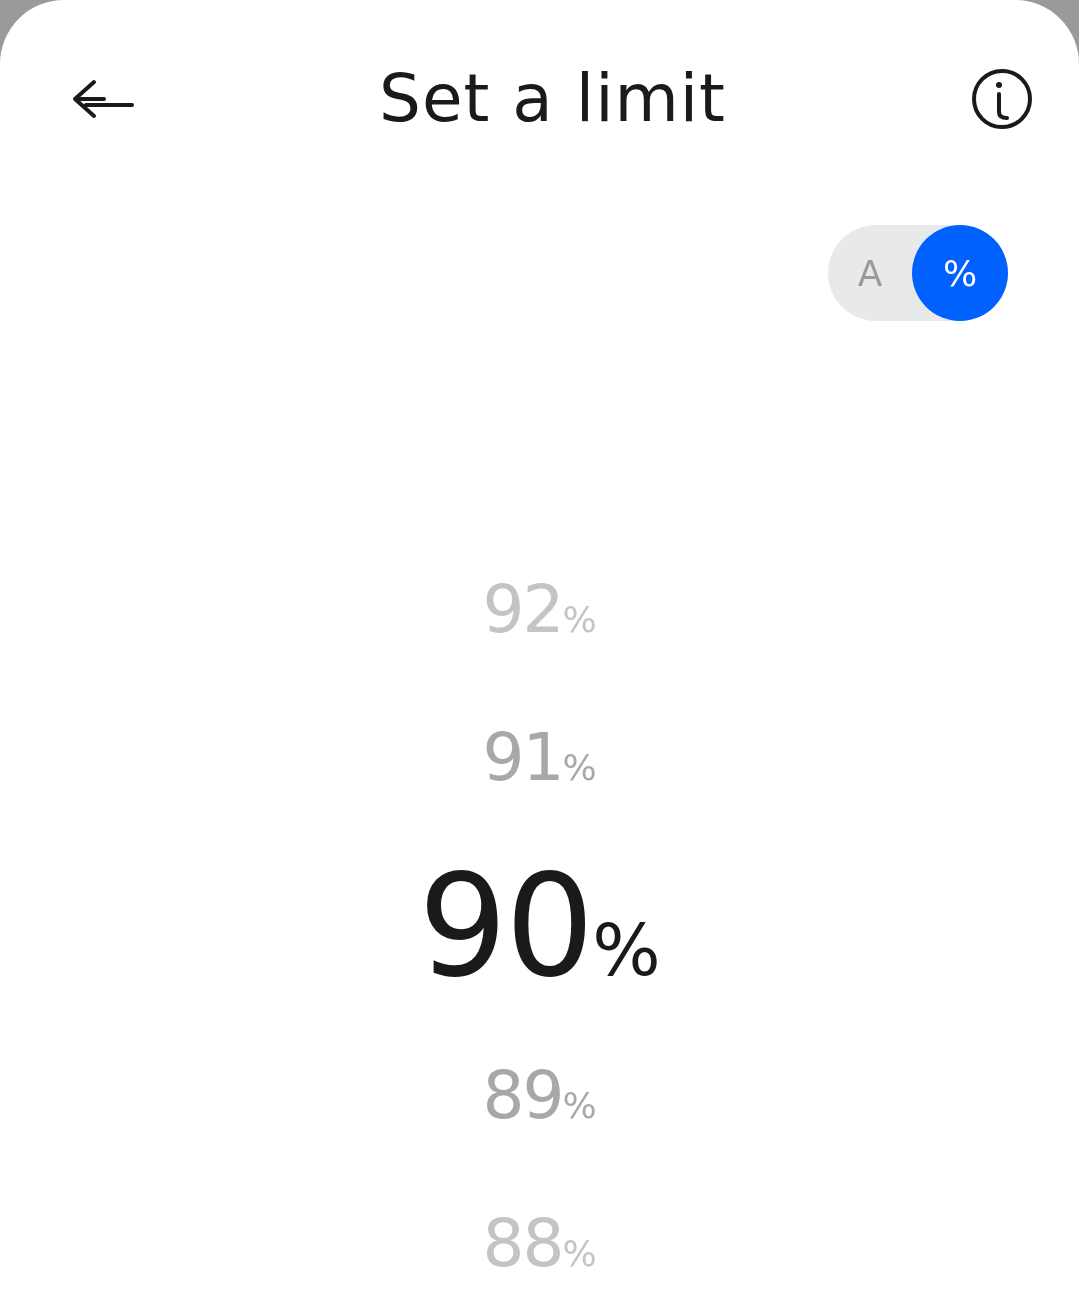 This screenshot has width=1079, height=1316. Describe the element at coordinates (552, 98) in the screenshot. I see `page-title: Set a limit` at that location.